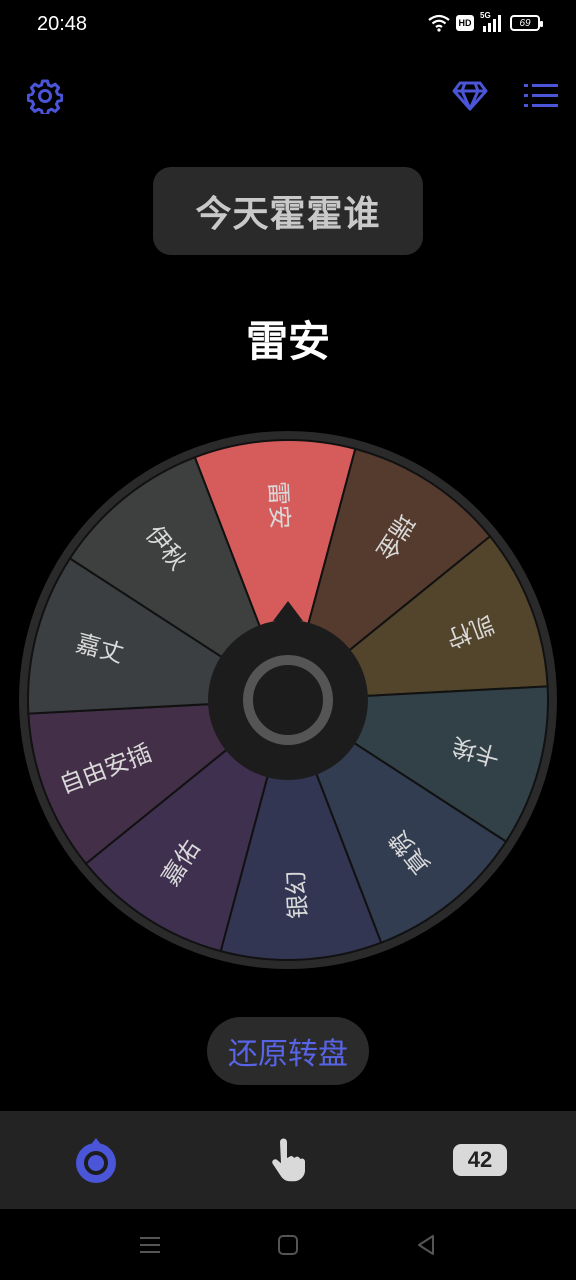 Image resolution: width=576 pixels, height=1280 pixels. I want to click on system-home-button, so click(288, 1245).